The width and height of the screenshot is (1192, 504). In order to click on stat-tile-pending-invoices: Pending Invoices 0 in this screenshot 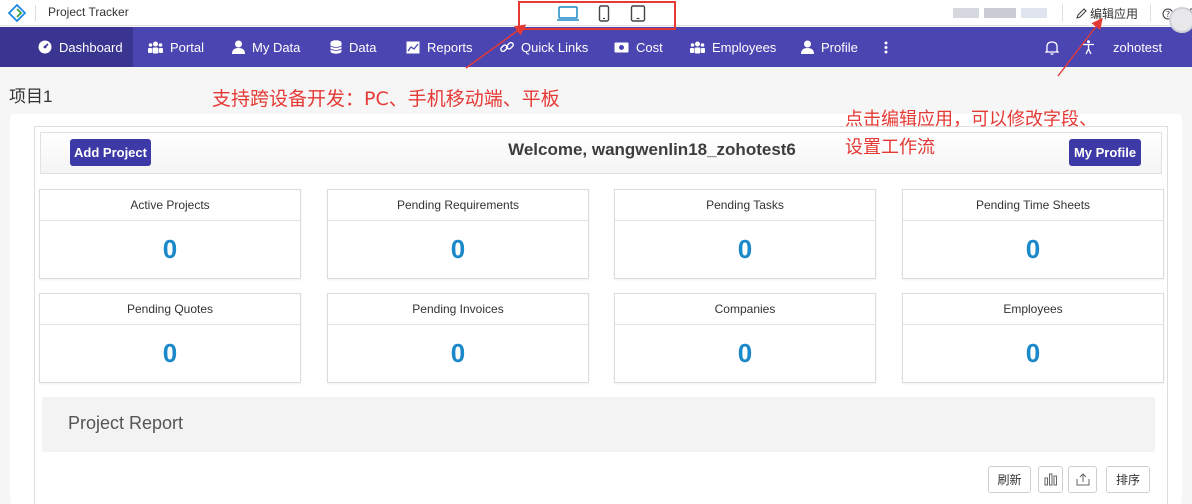, I will do `click(458, 338)`.